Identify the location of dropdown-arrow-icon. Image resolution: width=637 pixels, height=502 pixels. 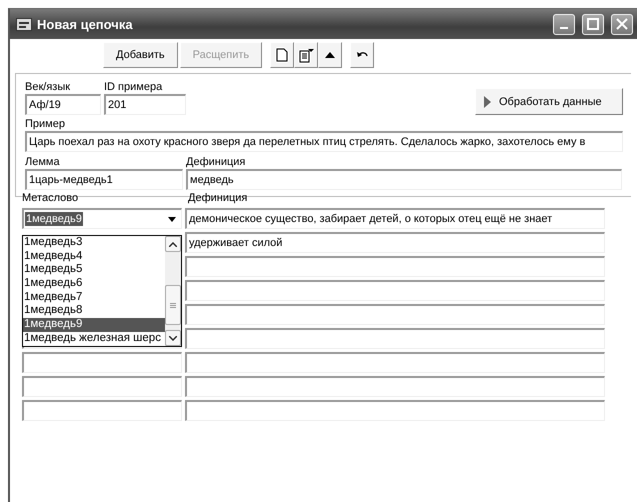
(172, 219).